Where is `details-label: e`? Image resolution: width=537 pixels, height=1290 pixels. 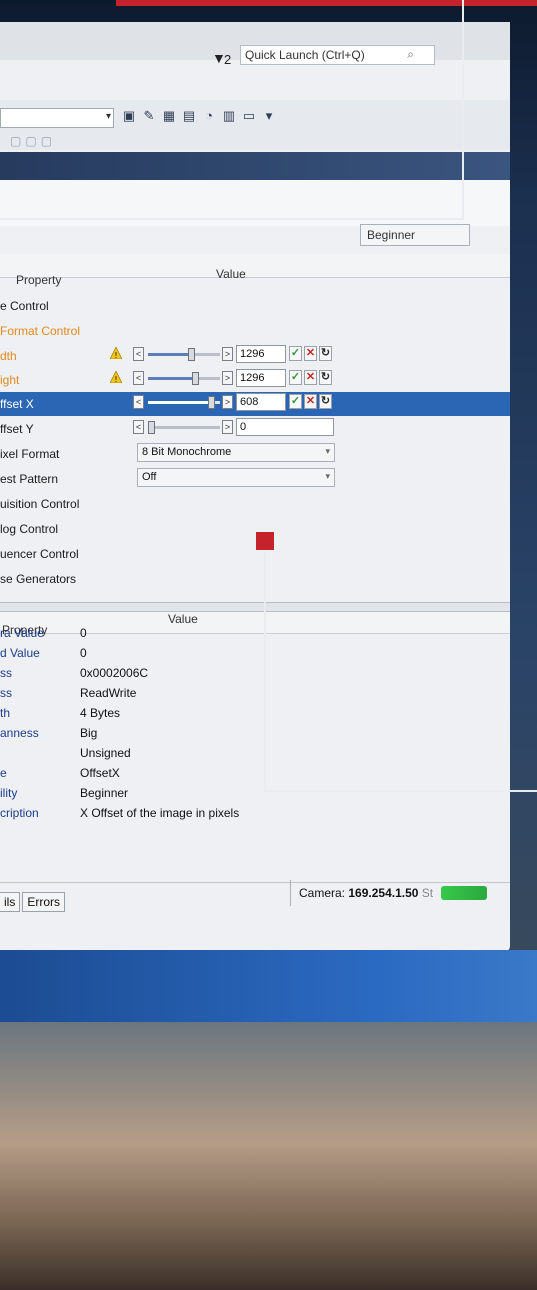 details-label: e is located at coordinates (3, 773).